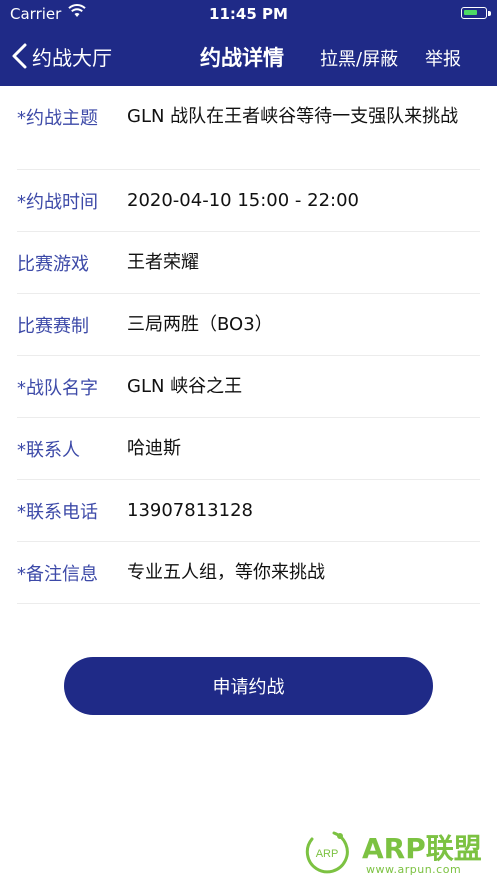 Image resolution: width=497 pixels, height=883 pixels. Describe the element at coordinates (470, 12) in the screenshot. I see `battery-level` at that location.